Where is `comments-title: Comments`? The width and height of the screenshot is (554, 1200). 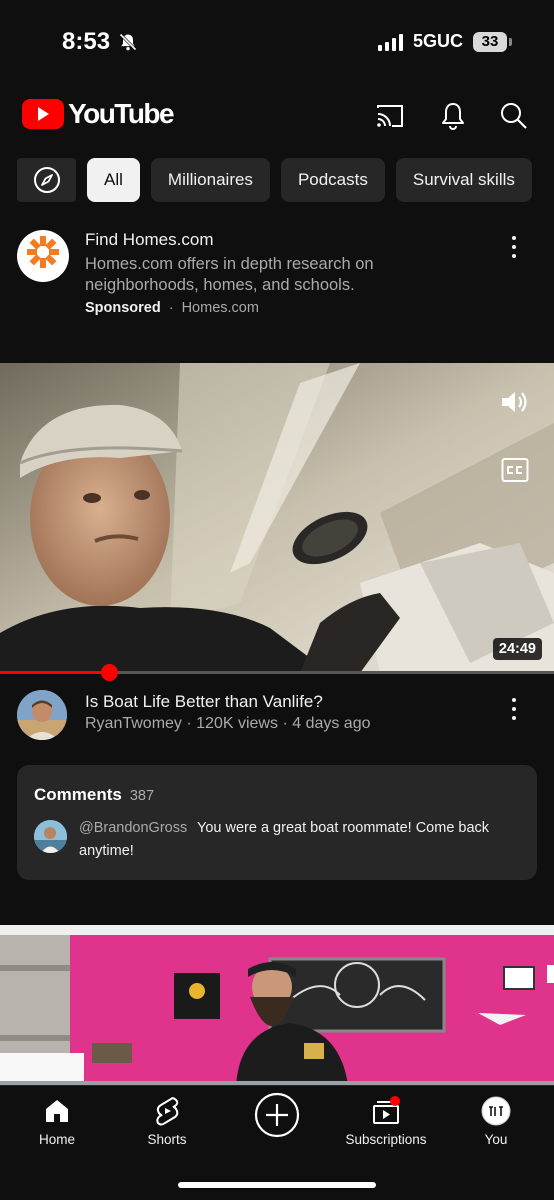 comments-title: Comments is located at coordinates (78, 794).